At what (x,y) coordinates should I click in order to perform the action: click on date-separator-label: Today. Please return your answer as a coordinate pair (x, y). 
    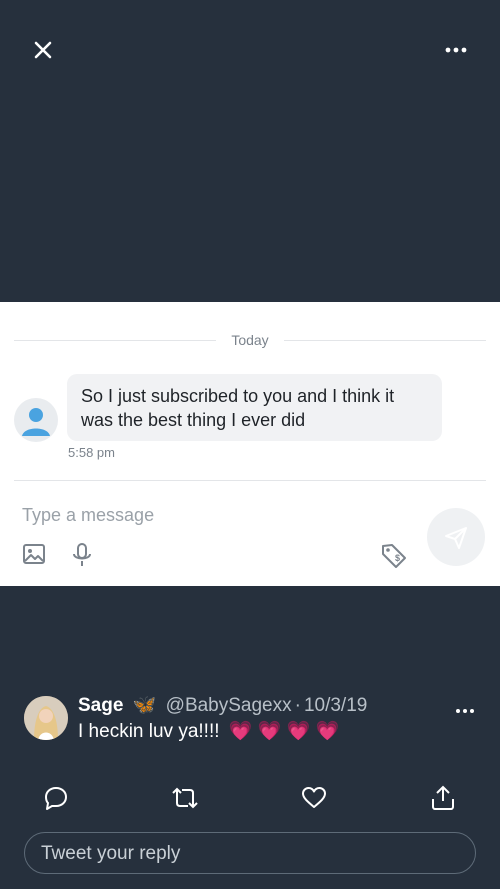
    Looking at the image, I should click on (250, 340).